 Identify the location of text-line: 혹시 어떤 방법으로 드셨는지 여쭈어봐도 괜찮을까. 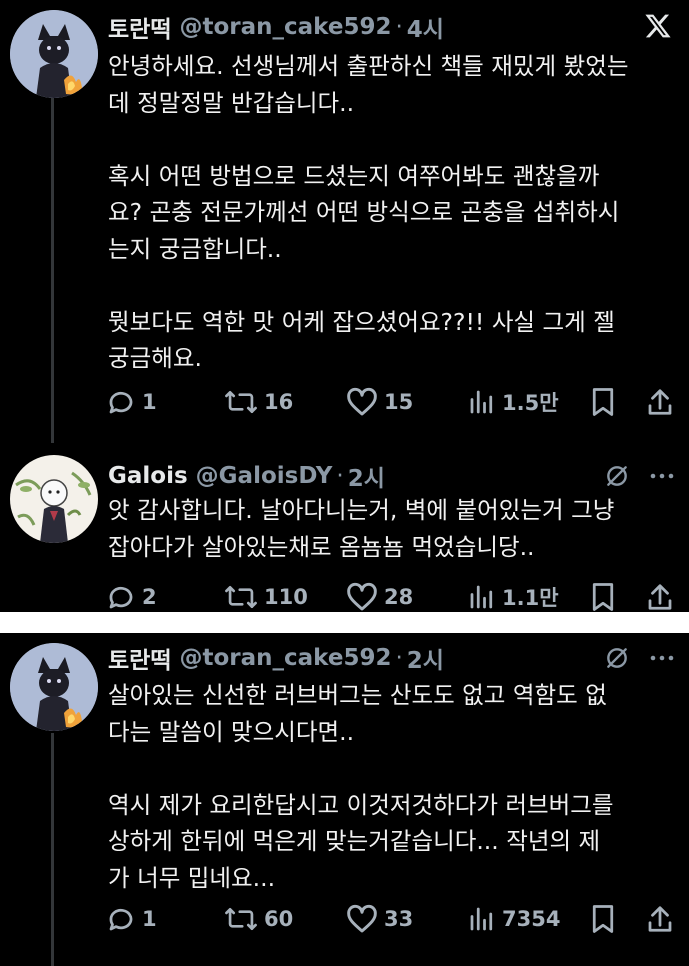
(354, 175).